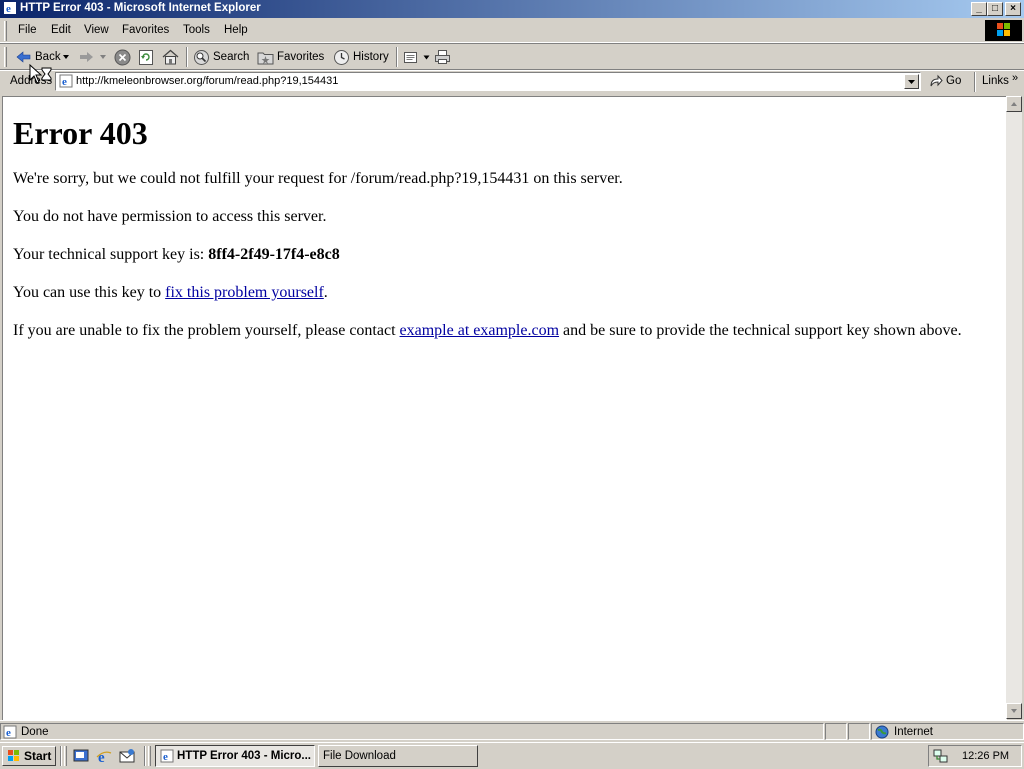 The height and width of the screenshot is (769, 1024). I want to click on back-arrow-icon, so click(23, 57).